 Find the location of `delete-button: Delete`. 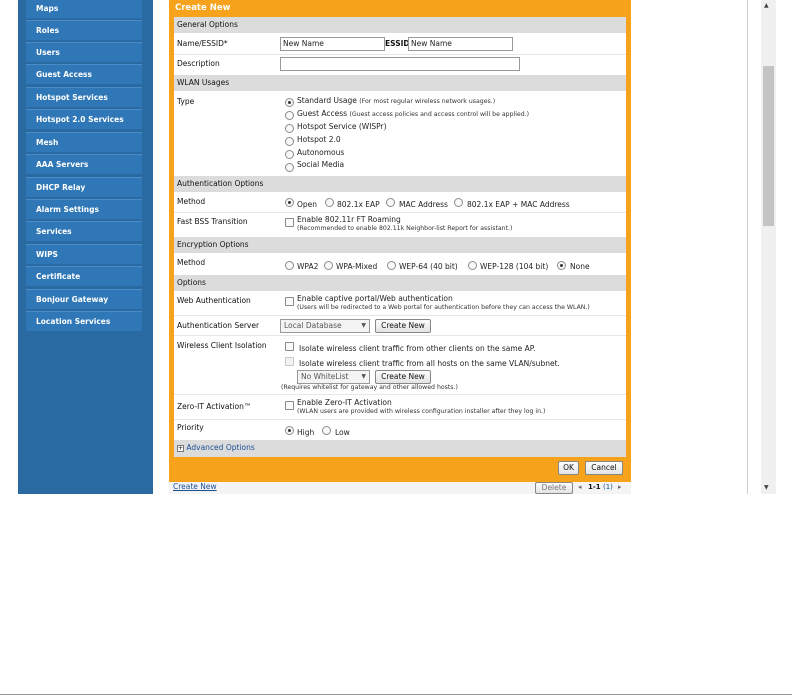

delete-button: Delete is located at coordinates (554, 488).